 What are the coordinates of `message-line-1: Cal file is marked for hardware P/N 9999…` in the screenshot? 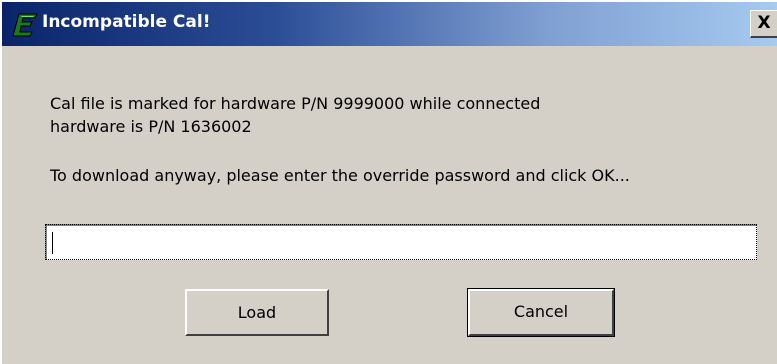 It's located at (295, 103).